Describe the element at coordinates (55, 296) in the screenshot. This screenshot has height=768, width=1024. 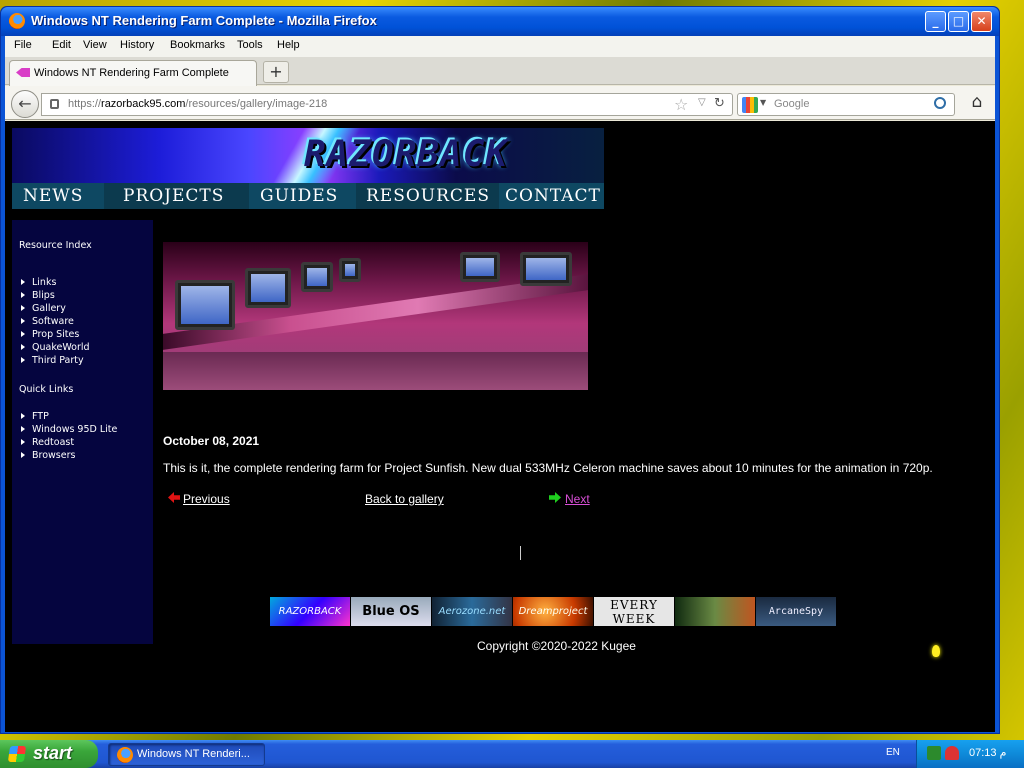
I see `sidebar-item-blips: Blips` at that location.